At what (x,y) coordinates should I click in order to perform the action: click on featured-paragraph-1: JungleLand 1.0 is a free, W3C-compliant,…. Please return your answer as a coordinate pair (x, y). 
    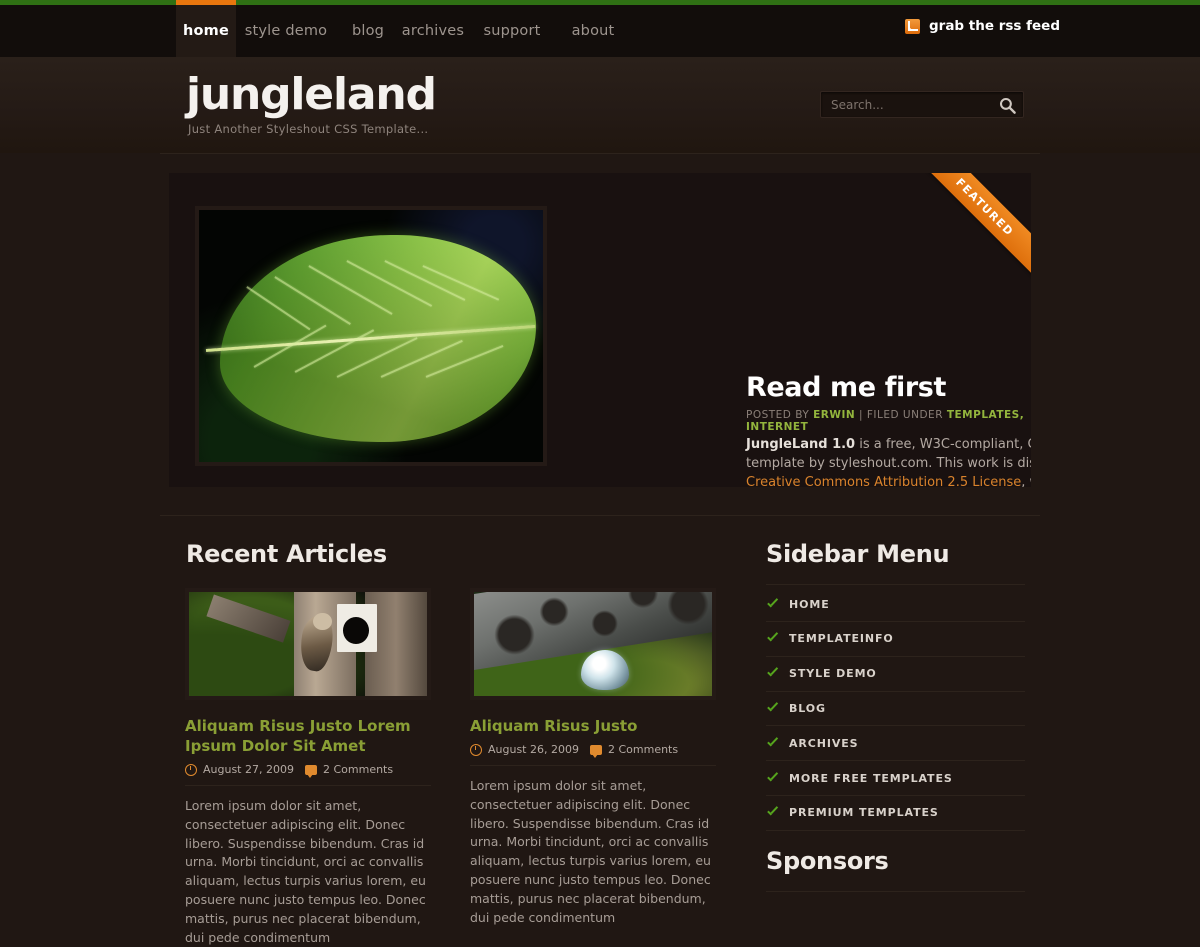
    Looking at the image, I should click on (888, 461).